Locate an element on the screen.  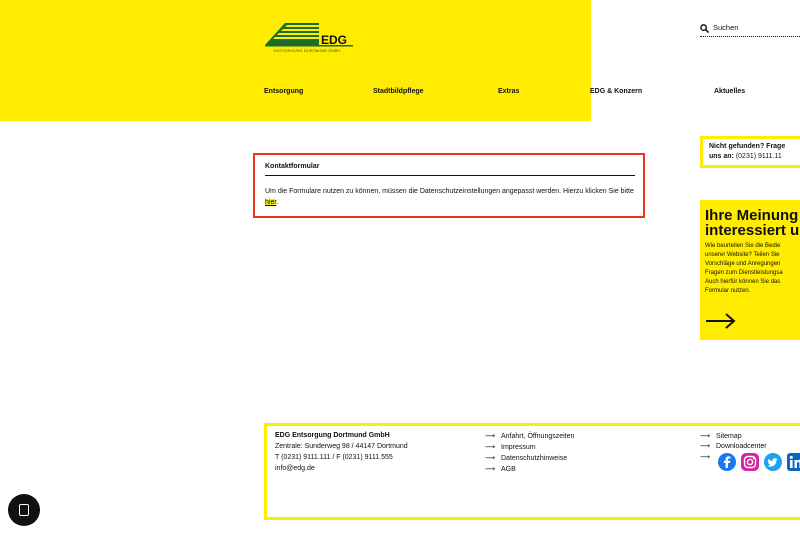
feedback-text-line: Formular nutzen. is located at coordinates (728, 291).